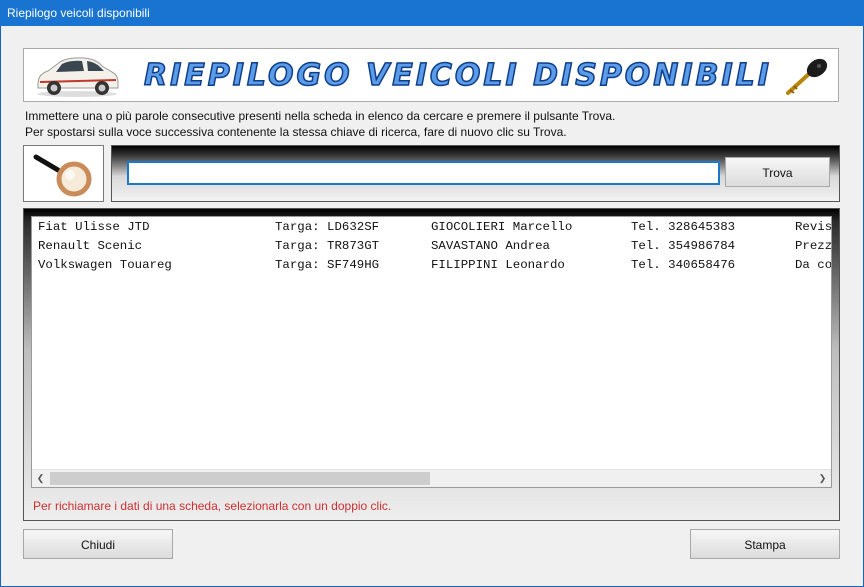 The image size is (864, 587). What do you see at coordinates (432, 13) in the screenshot?
I see `window-title: Riepilogo veicoli disponibili` at bounding box center [432, 13].